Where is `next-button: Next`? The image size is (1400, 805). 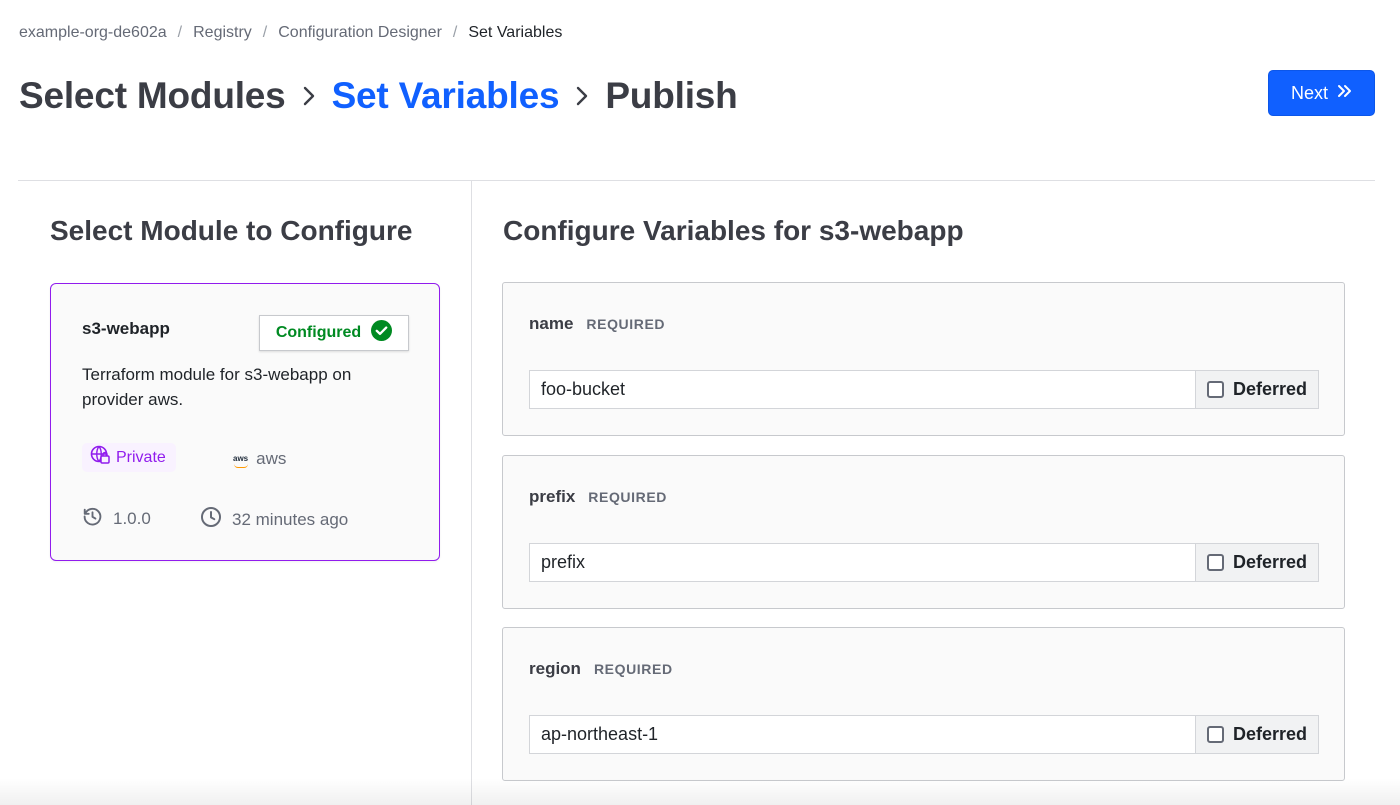 next-button: Next is located at coordinates (1321, 93).